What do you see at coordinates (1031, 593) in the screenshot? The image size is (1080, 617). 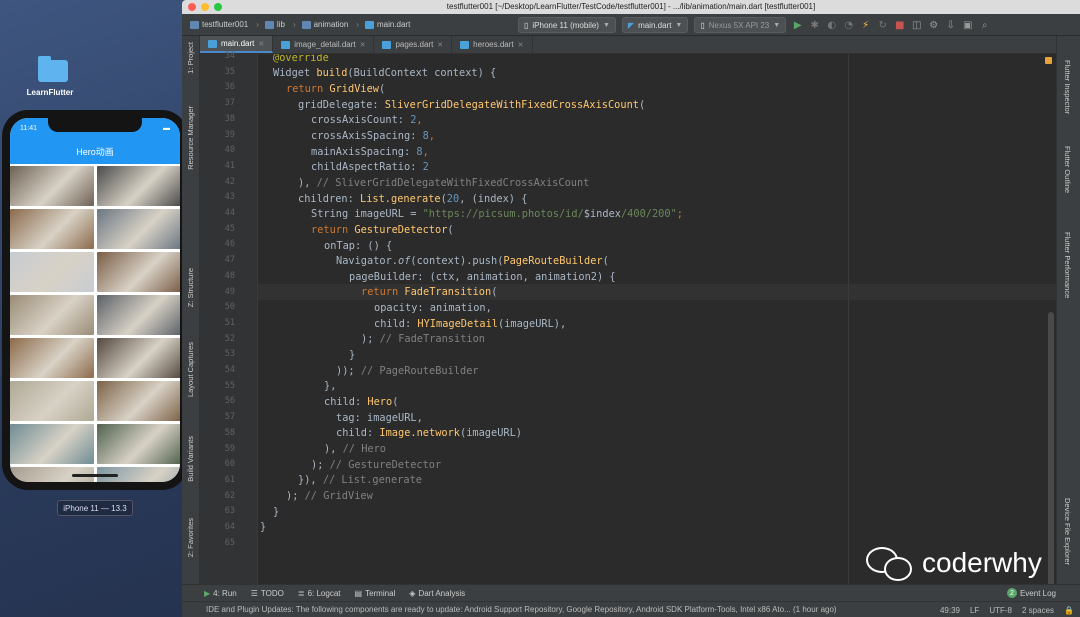 I see `tool-event-log: 2 Event Log` at bounding box center [1031, 593].